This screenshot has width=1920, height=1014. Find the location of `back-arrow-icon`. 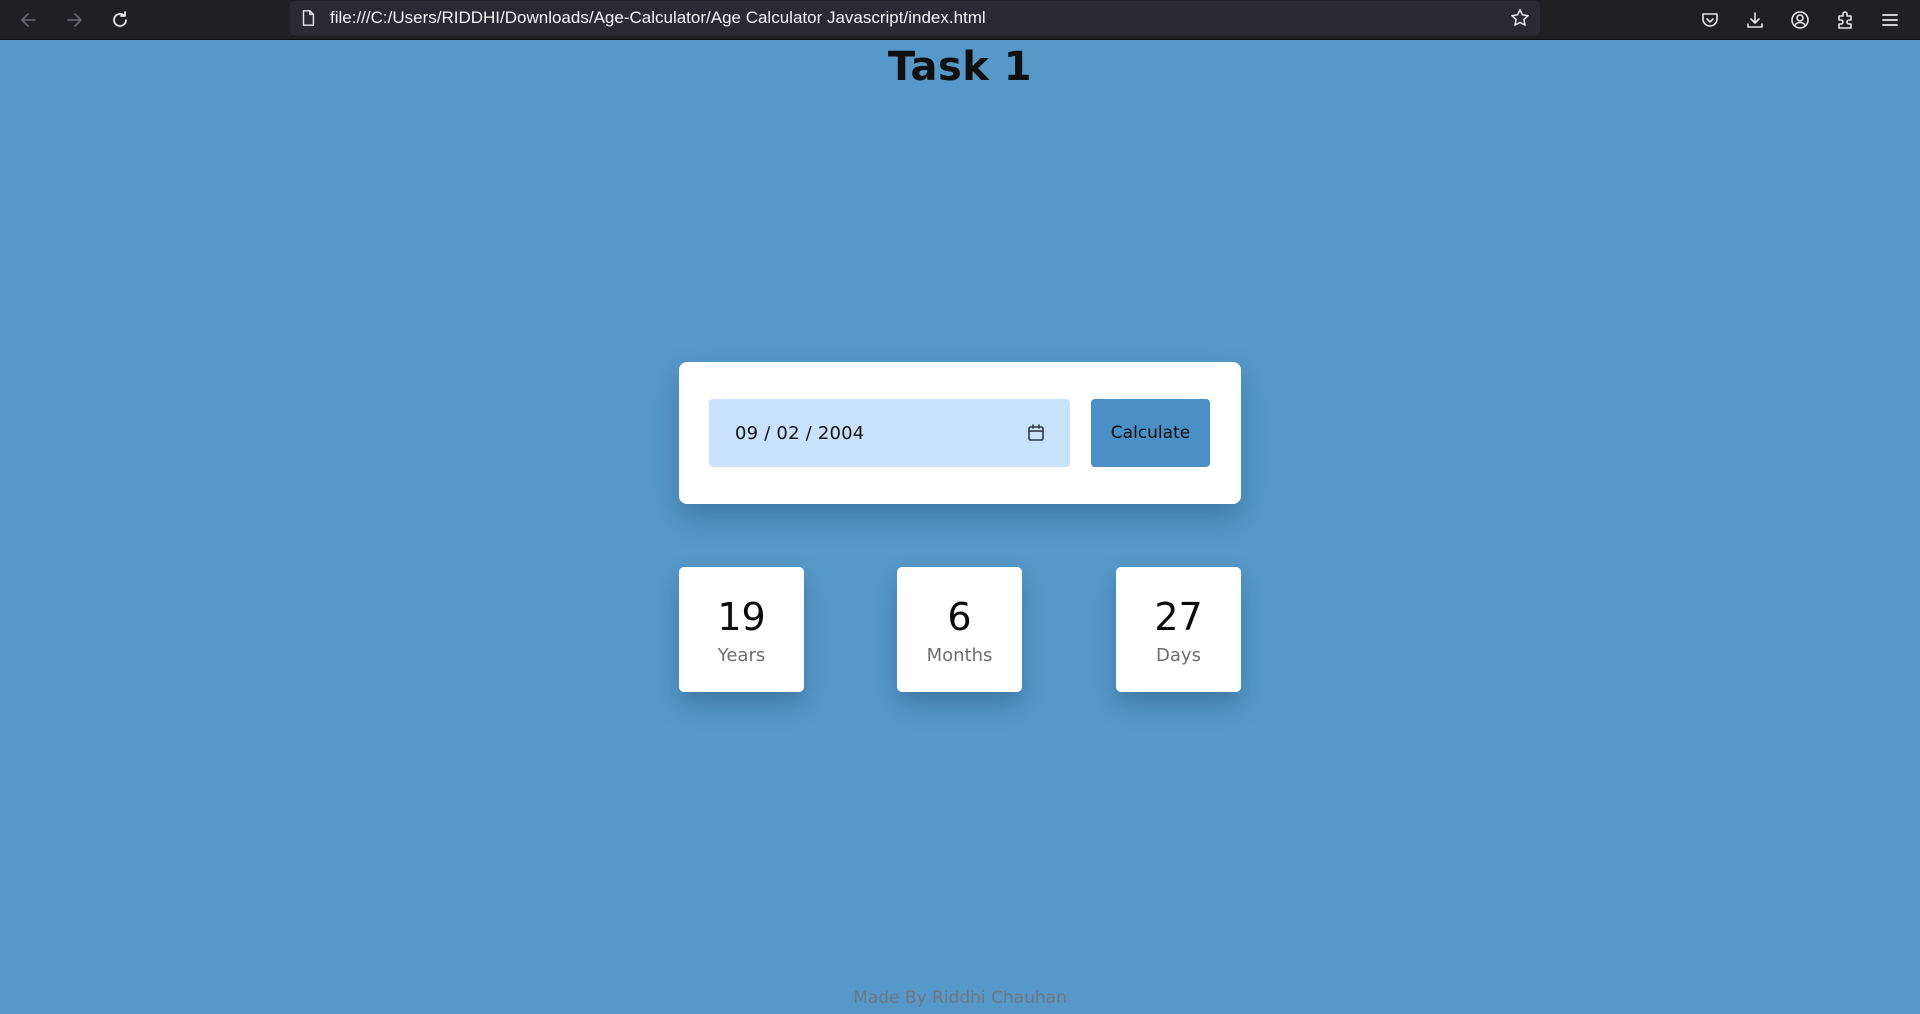

back-arrow-icon is located at coordinates (29, 20).